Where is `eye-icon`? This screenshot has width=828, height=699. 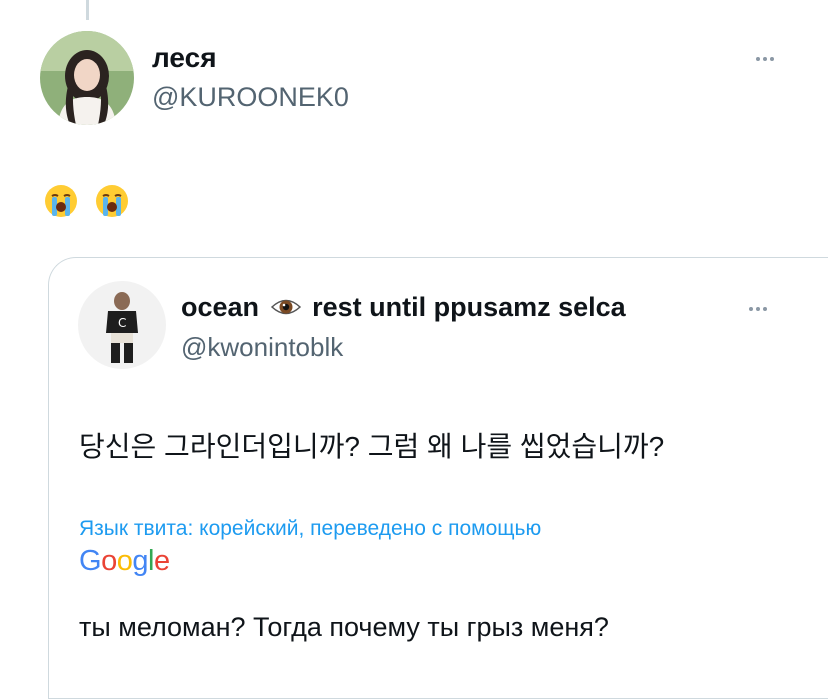 eye-icon is located at coordinates (285, 307).